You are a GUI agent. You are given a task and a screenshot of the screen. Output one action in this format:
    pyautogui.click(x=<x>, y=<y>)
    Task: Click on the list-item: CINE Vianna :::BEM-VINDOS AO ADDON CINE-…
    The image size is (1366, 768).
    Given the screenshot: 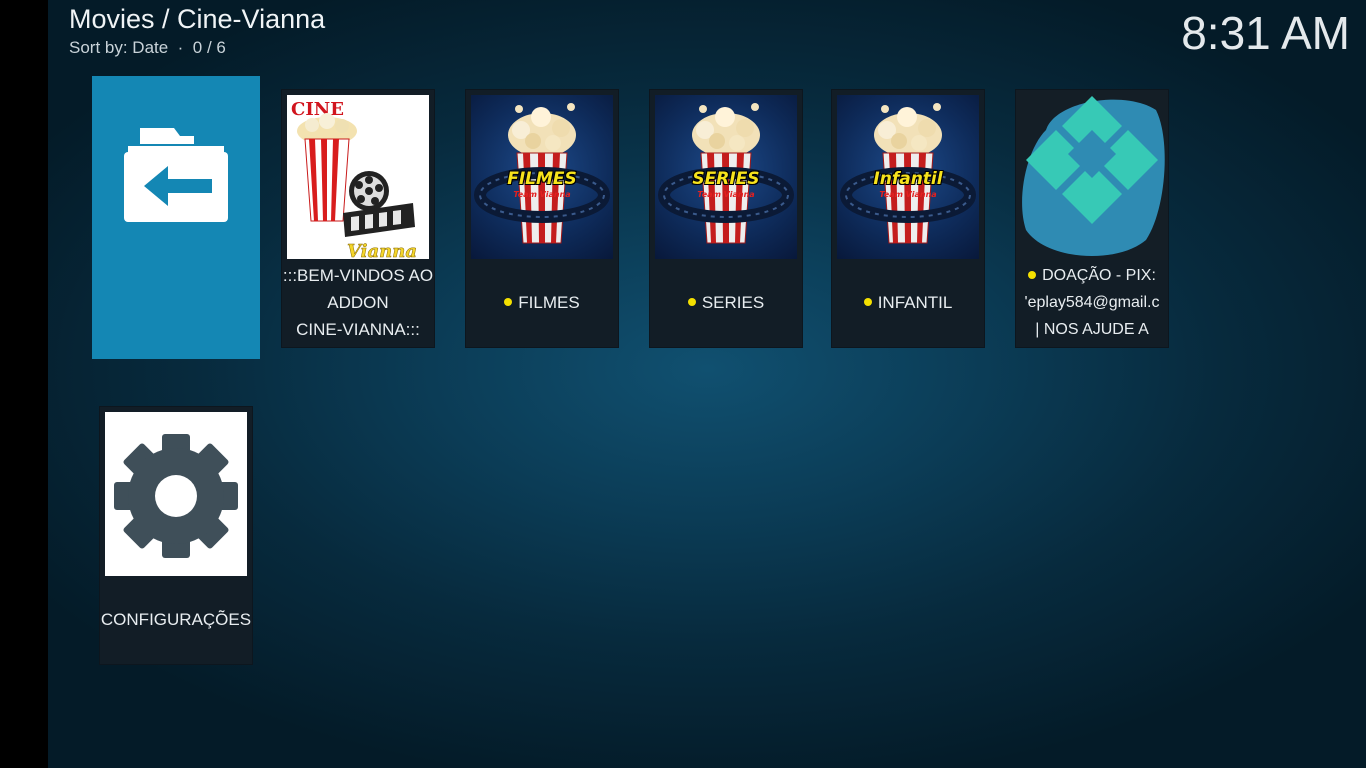 What is the action you would take?
    pyautogui.click(x=358, y=218)
    